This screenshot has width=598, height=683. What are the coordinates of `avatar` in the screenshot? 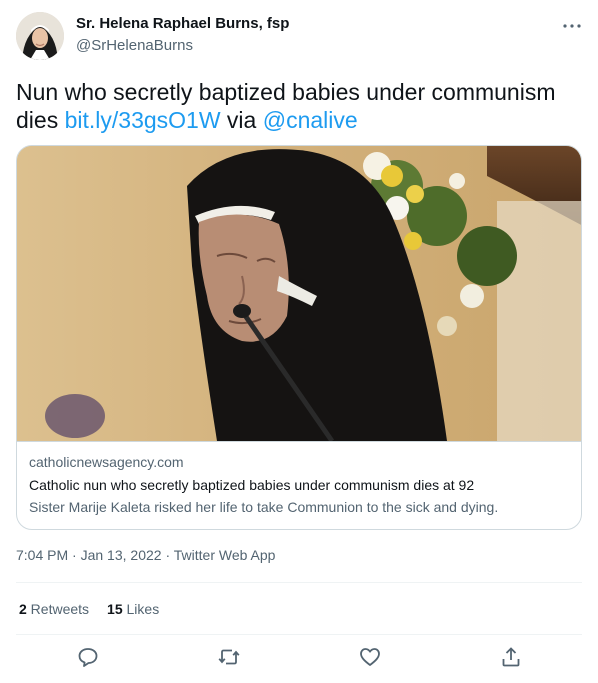 It's located at (40, 36).